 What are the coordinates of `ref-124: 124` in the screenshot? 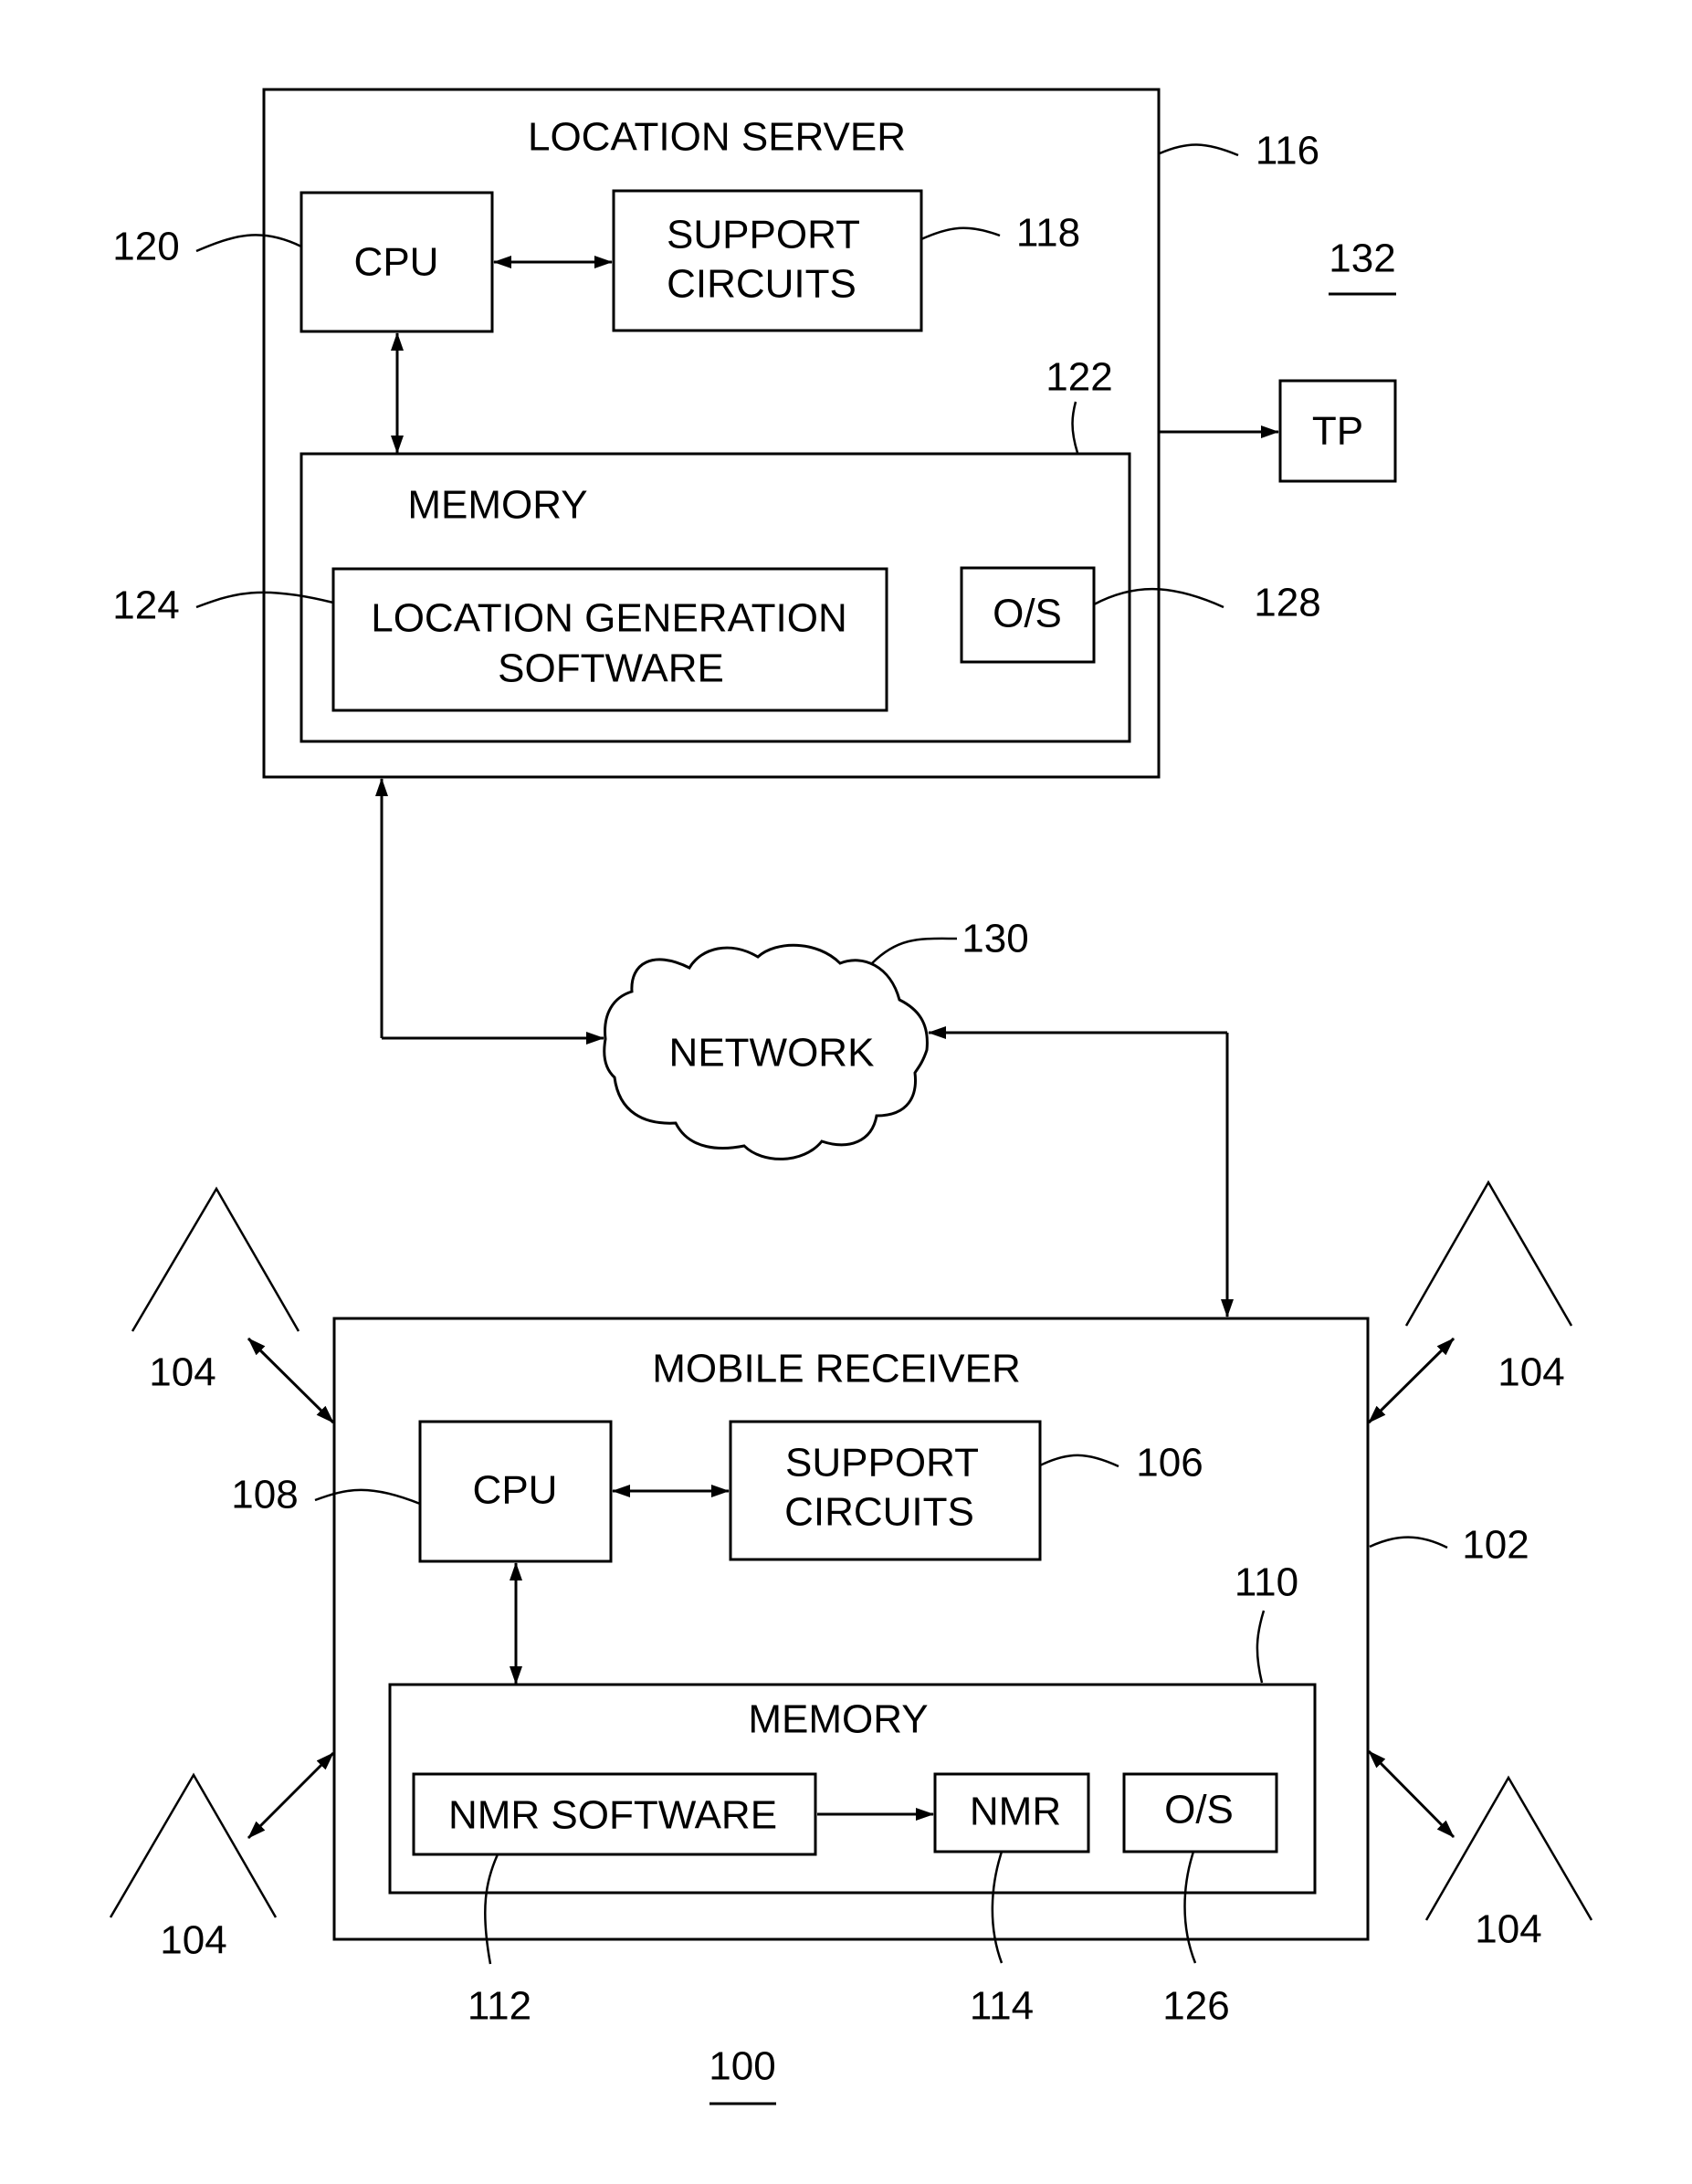 It's located at (145, 605).